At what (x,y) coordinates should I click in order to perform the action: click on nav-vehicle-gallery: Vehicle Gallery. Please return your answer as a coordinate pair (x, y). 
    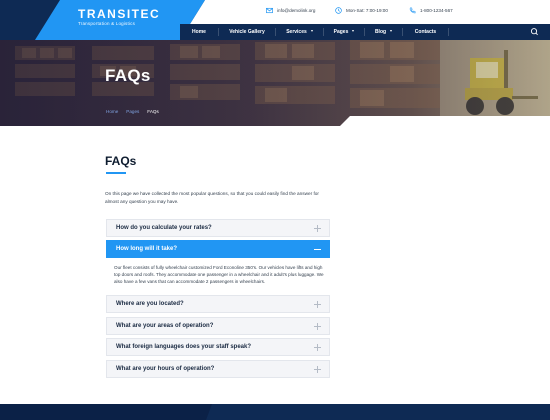
    Looking at the image, I should click on (247, 32).